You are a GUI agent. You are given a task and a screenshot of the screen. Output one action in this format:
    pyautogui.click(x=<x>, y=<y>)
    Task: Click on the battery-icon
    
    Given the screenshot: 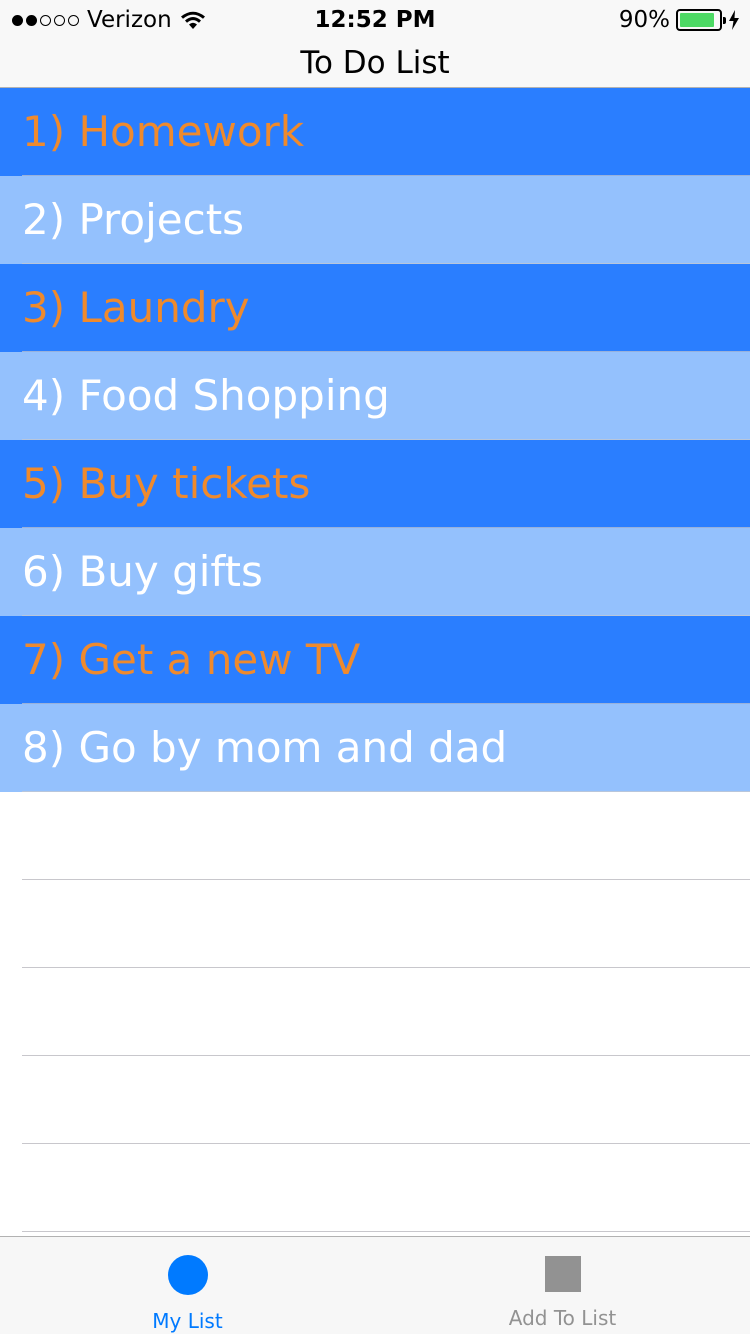 What is the action you would take?
    pyautogui.click(x=701, y=20)
    